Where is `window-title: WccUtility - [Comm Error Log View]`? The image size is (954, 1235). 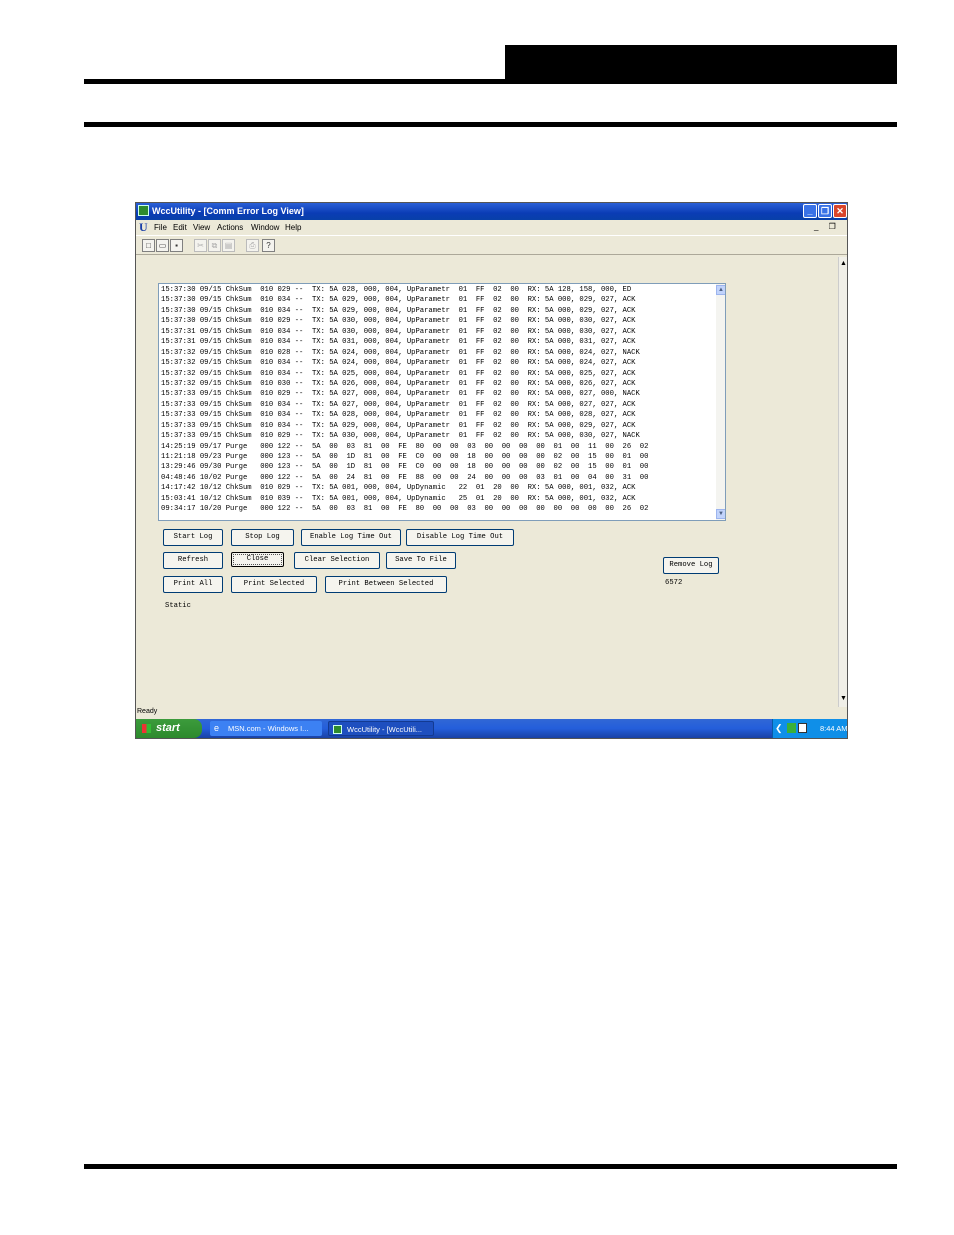
window-title: WccUtility - [Comm Error Log View] is located at coordinates (228, 211).